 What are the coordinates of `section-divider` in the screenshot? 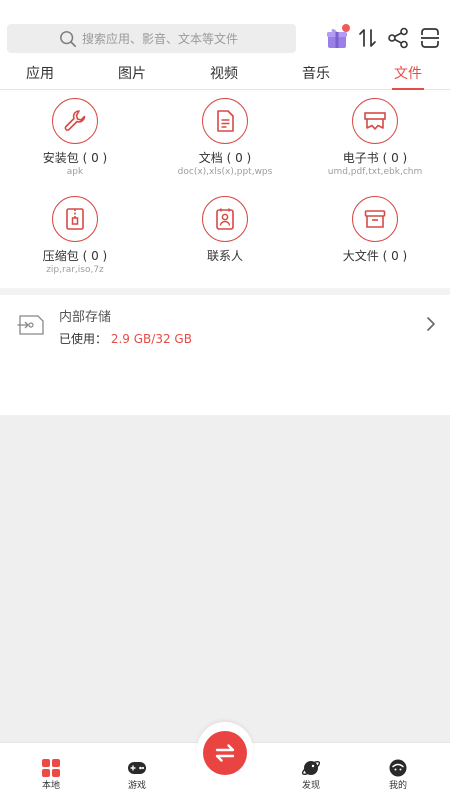 It's located at (225, 291).